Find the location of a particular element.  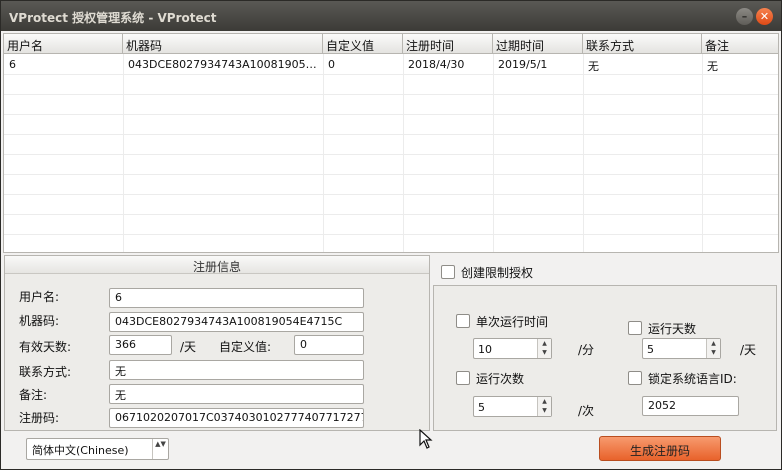

cell-register-time: 2018/4/30 is located at coordinates (436, 64).